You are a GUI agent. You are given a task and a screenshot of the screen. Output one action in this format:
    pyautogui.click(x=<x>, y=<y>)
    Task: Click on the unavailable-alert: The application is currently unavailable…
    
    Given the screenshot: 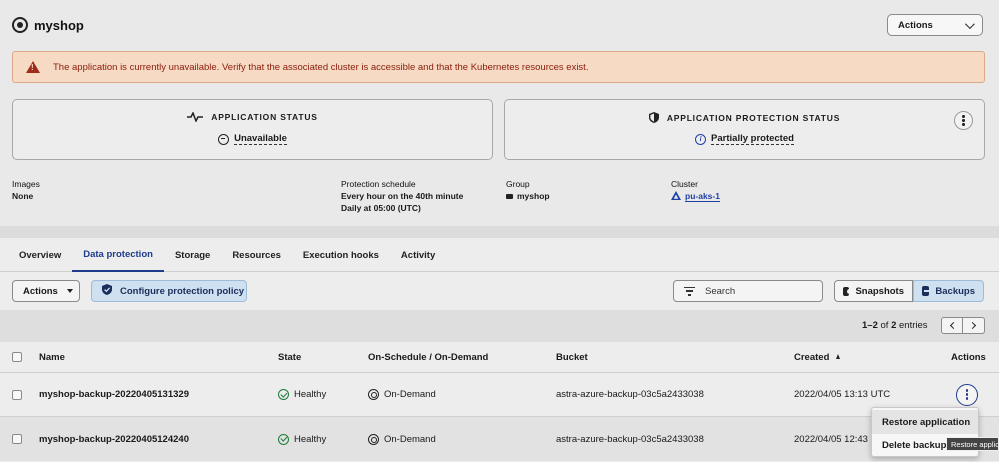 What is the action you would take?
    pyautogui.click(x=498, y=67)
    